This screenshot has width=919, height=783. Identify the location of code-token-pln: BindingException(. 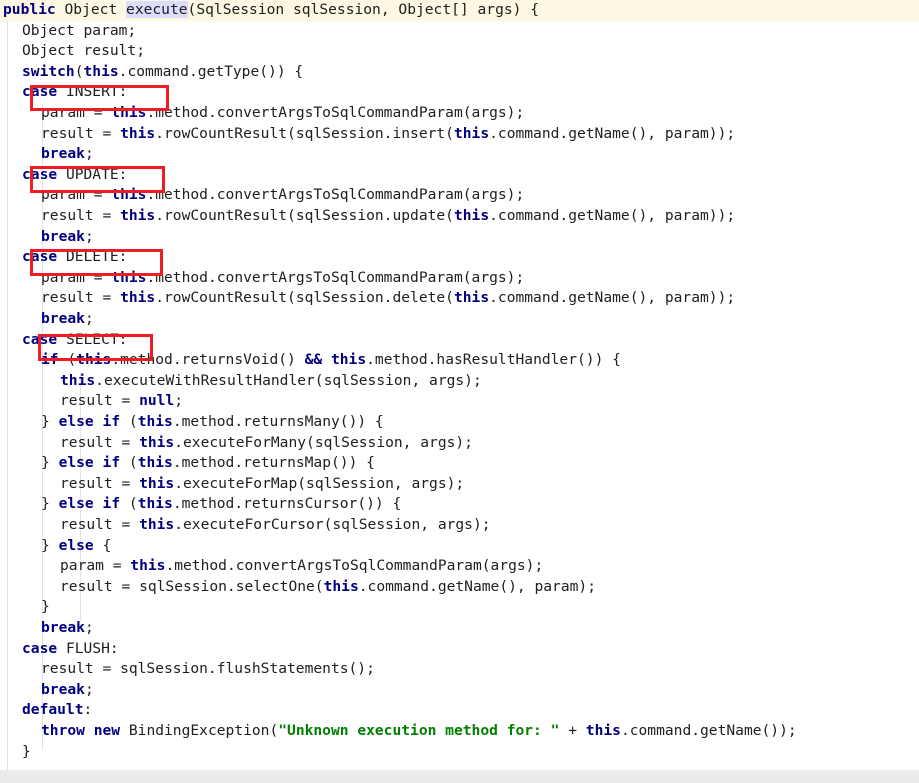
(199, 730).